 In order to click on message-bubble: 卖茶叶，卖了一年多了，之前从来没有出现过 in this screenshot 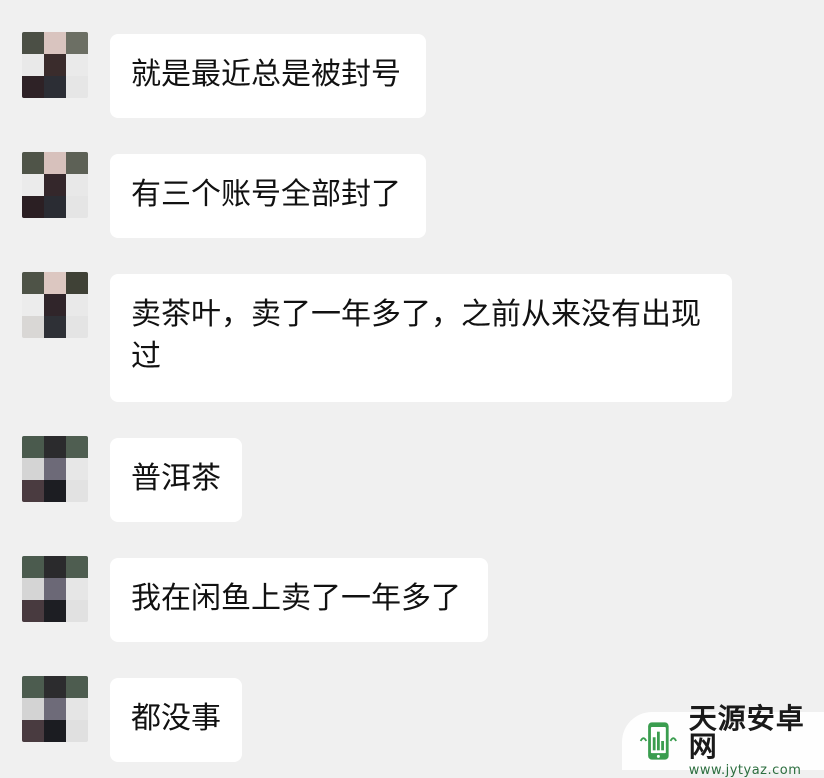, I will do `click(421, 338)`.